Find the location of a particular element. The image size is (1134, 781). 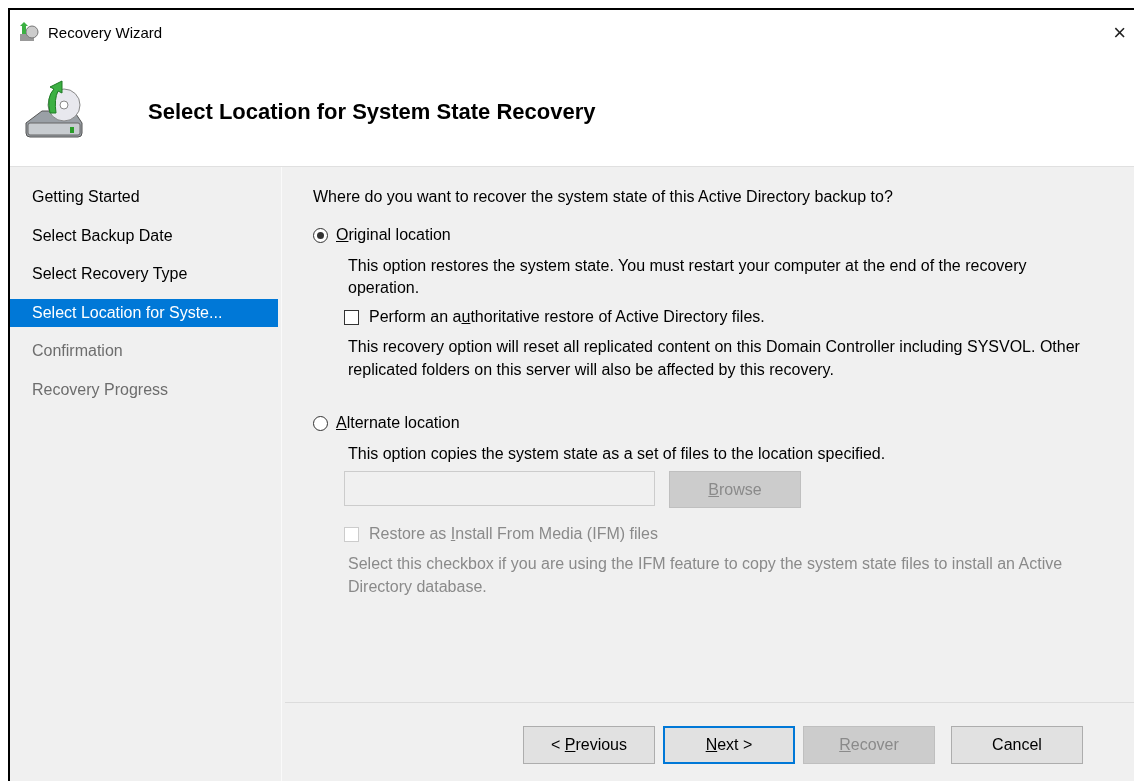

wizard-button: Next > is located at coordinates (729, 745).